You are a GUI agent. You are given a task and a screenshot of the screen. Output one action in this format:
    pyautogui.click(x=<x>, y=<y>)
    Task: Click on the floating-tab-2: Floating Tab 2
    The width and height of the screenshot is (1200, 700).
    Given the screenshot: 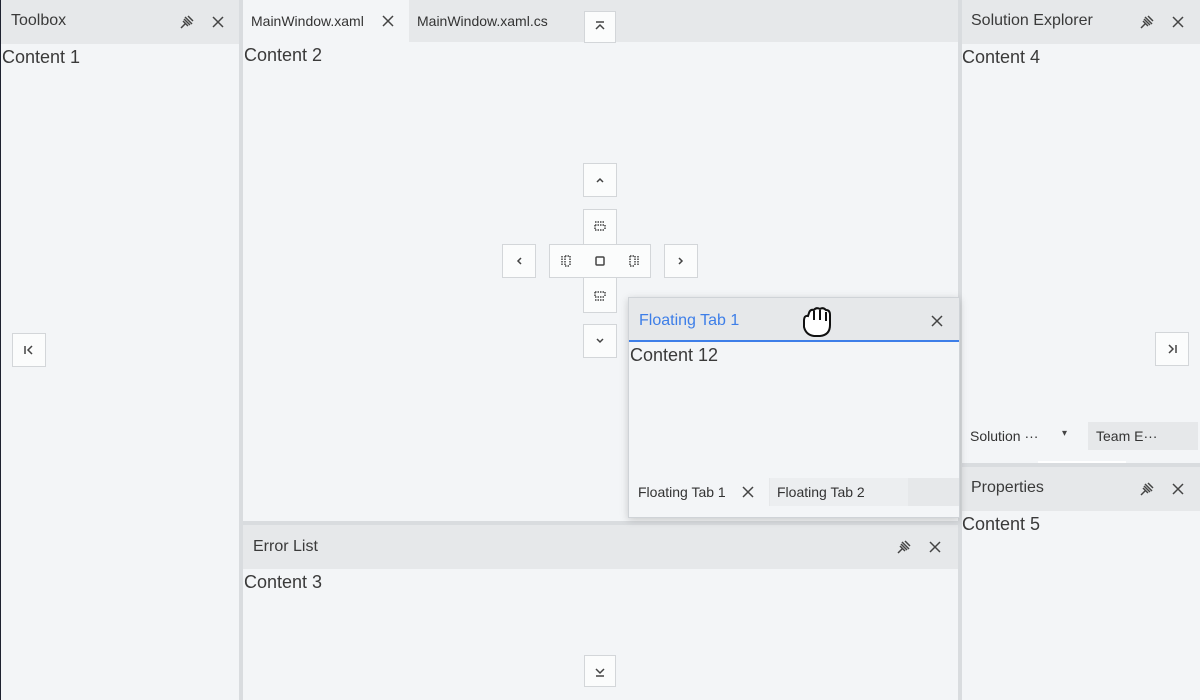 What is the action you would take?
    pyautogui.click(x=839, y=492)
    